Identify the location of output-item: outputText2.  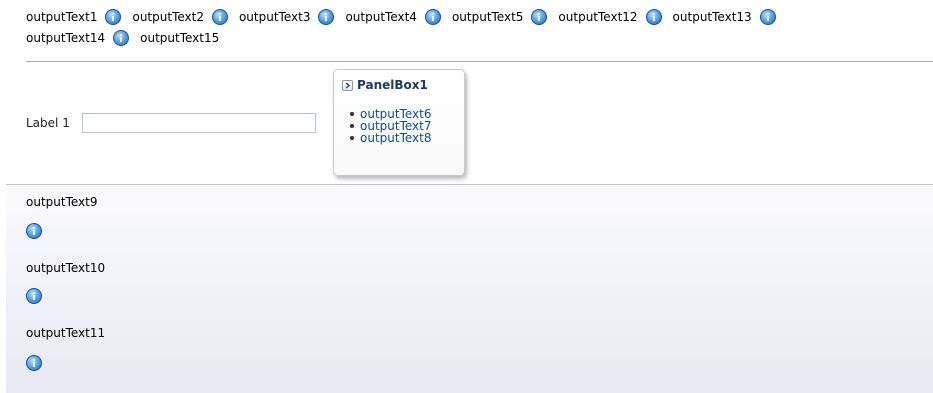
(180, 17).